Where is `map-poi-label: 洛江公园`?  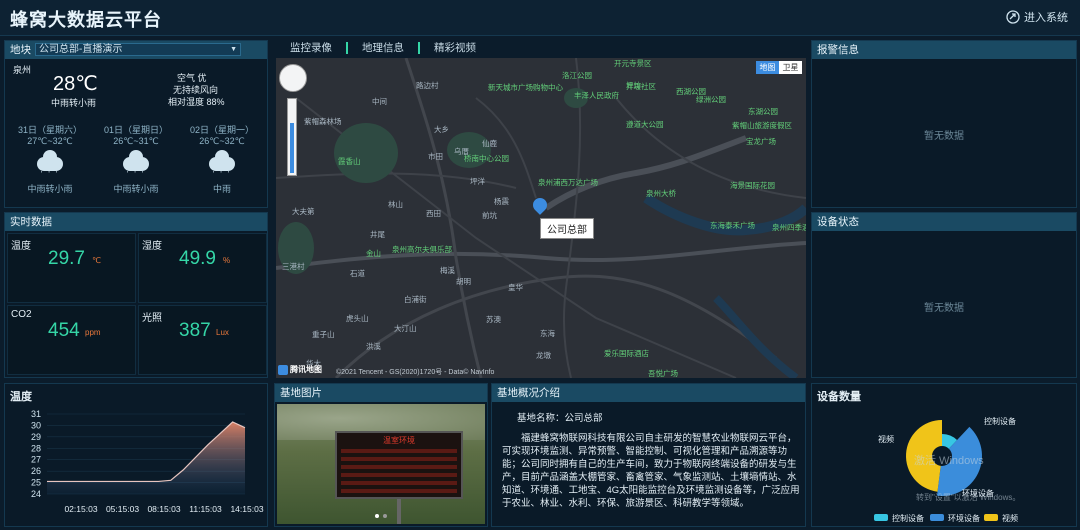 map-poi-label: 洛江公园 is located at coordinates (577, 75).